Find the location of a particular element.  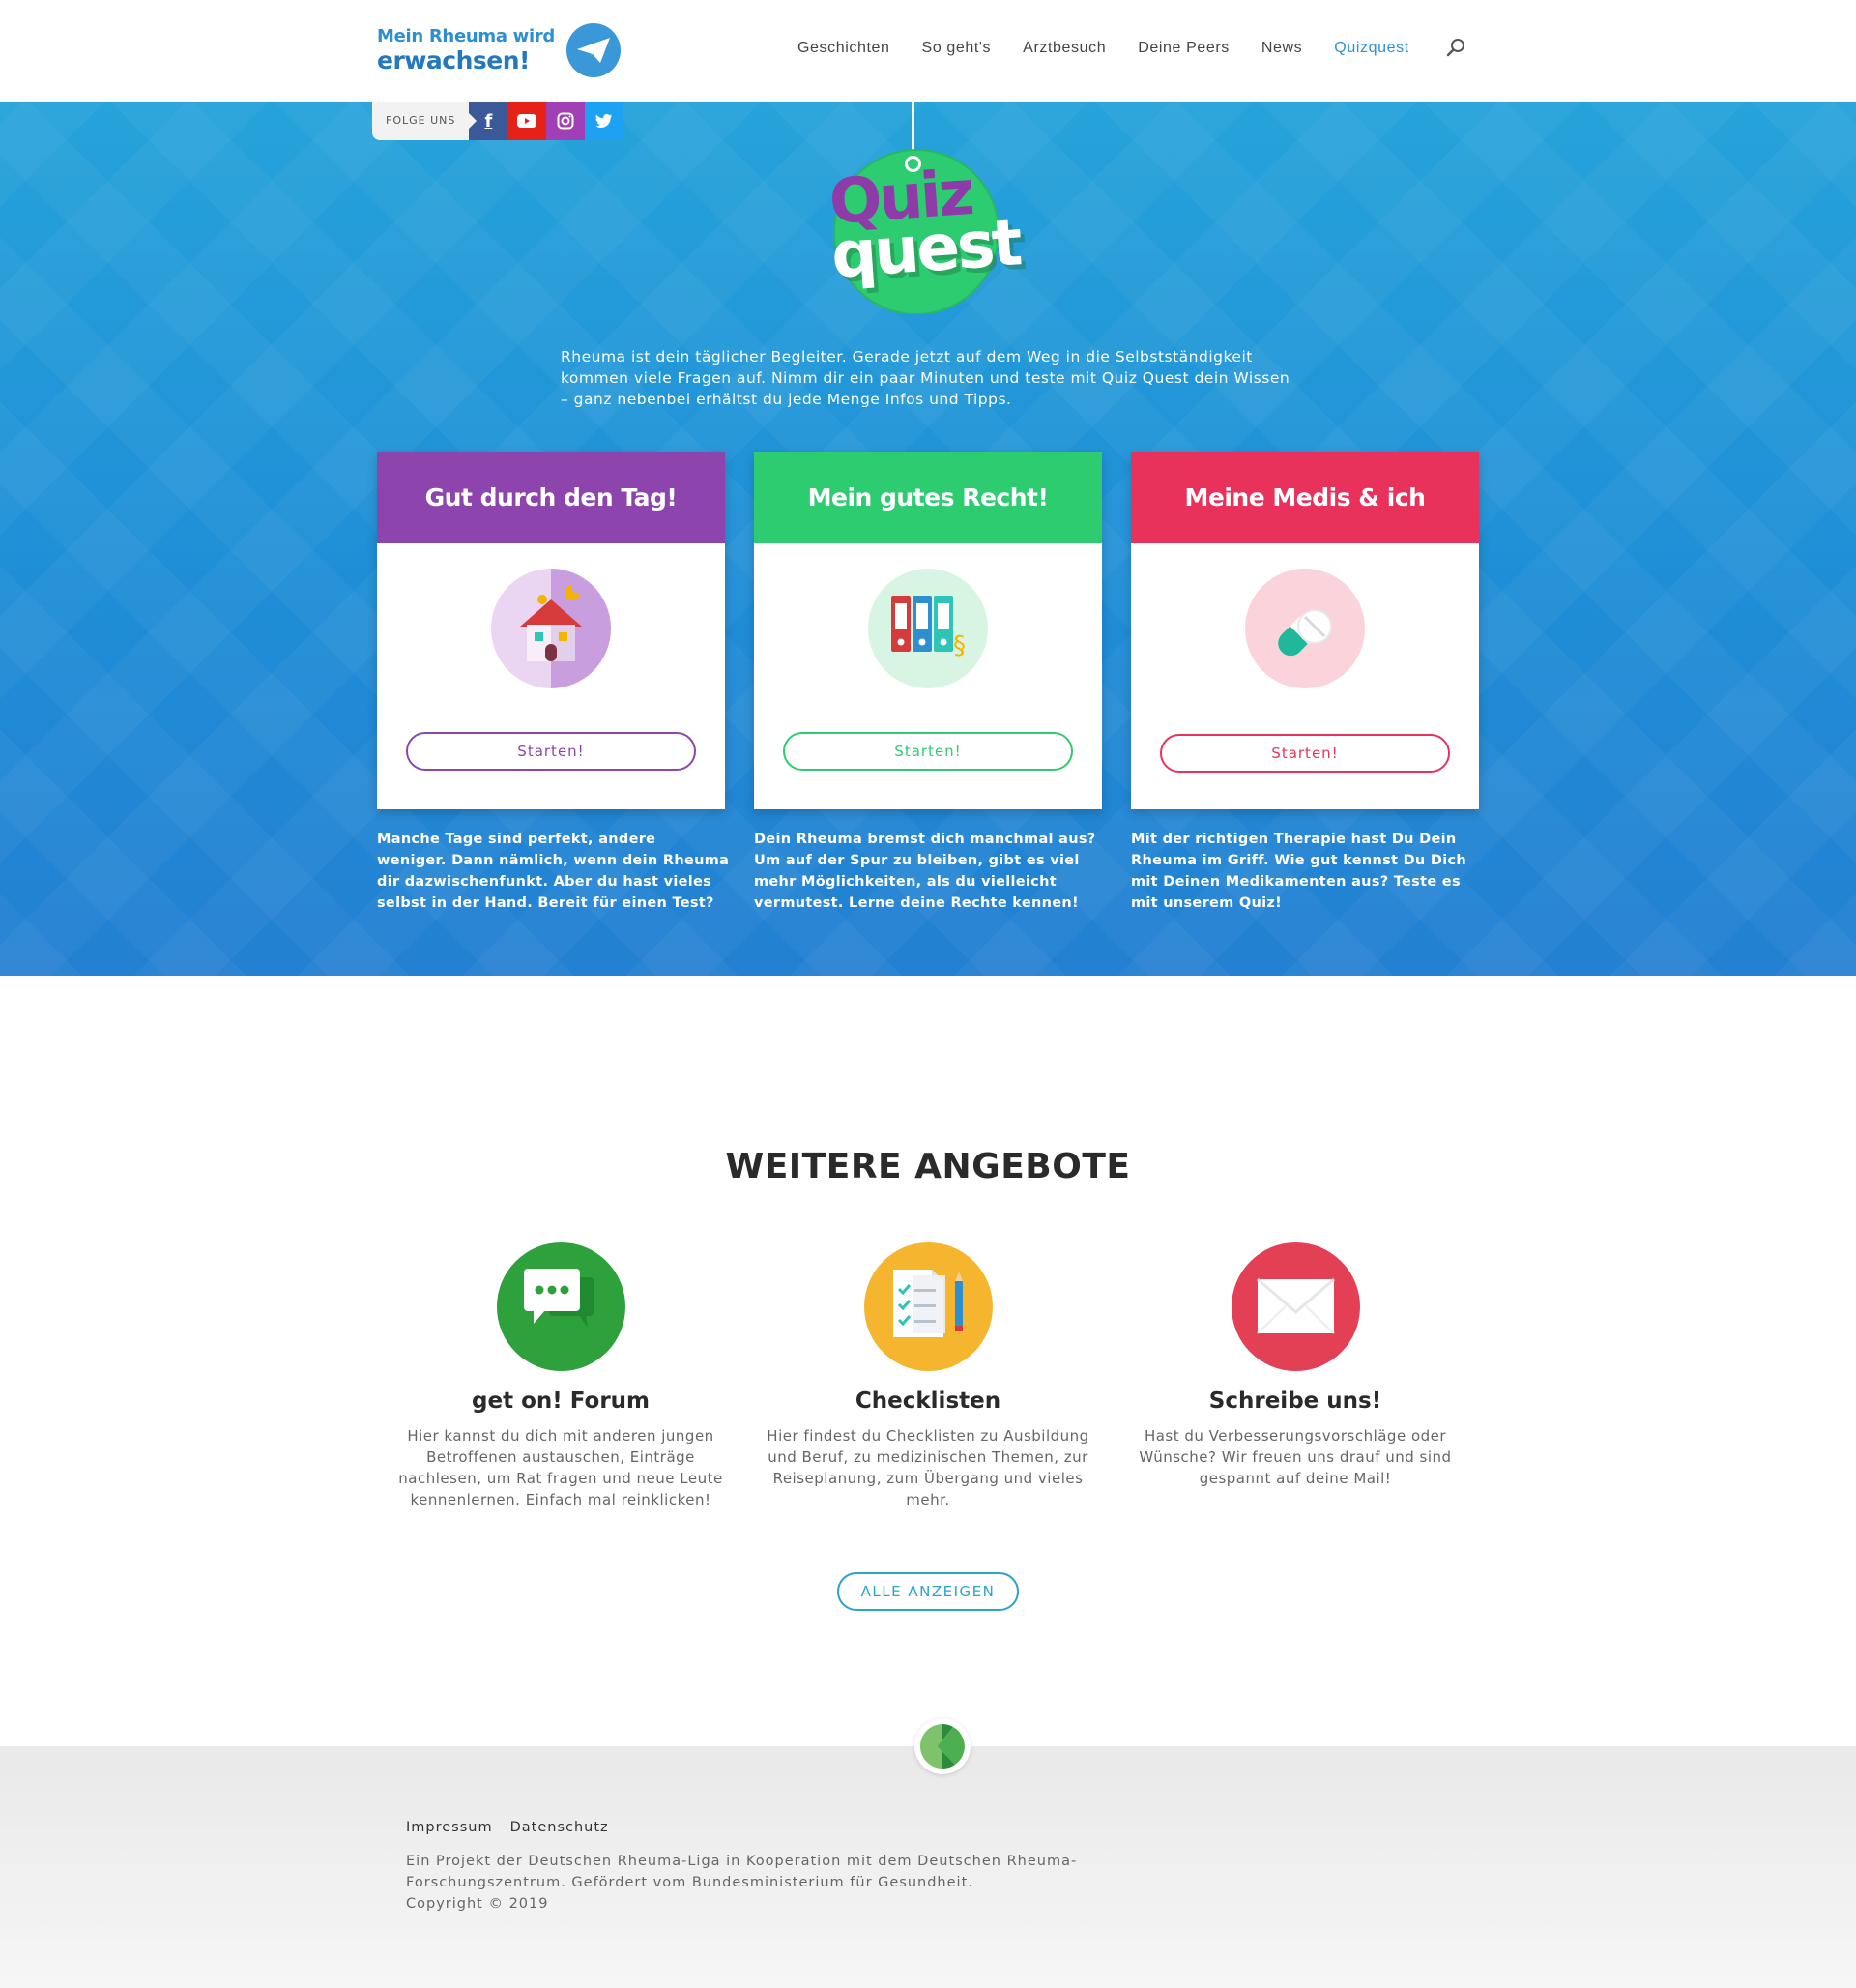

nav-item-quizquest: Quizquest is located at coordinates (1371, 48).